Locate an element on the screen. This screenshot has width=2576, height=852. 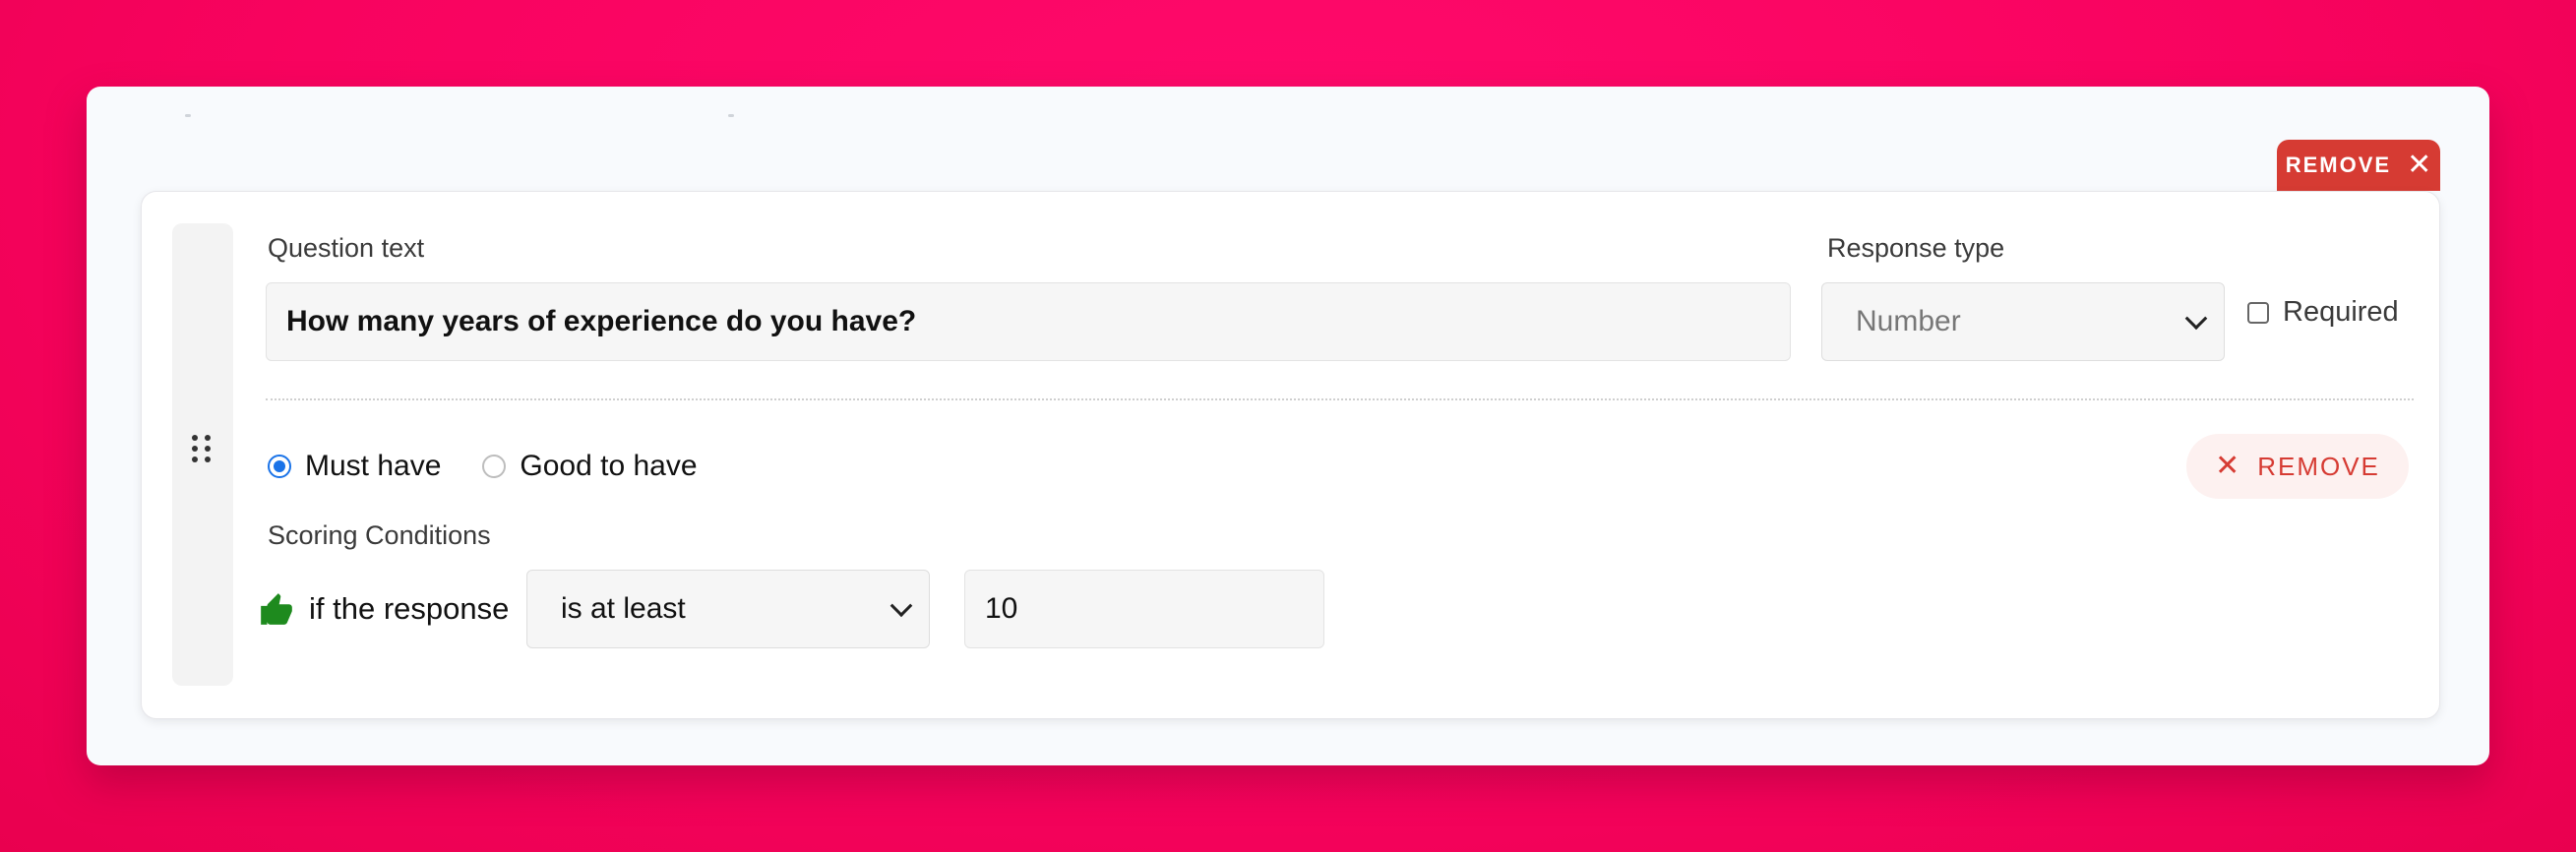
radio-must-have: Must have is located at coordinates (354, 466).